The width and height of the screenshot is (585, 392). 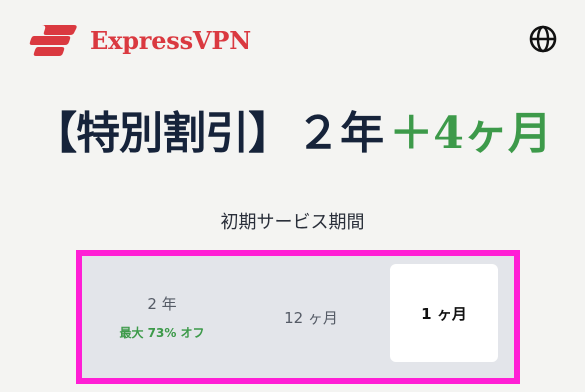 I want to click on headline-years: ２年, so click(x=340, y=133).